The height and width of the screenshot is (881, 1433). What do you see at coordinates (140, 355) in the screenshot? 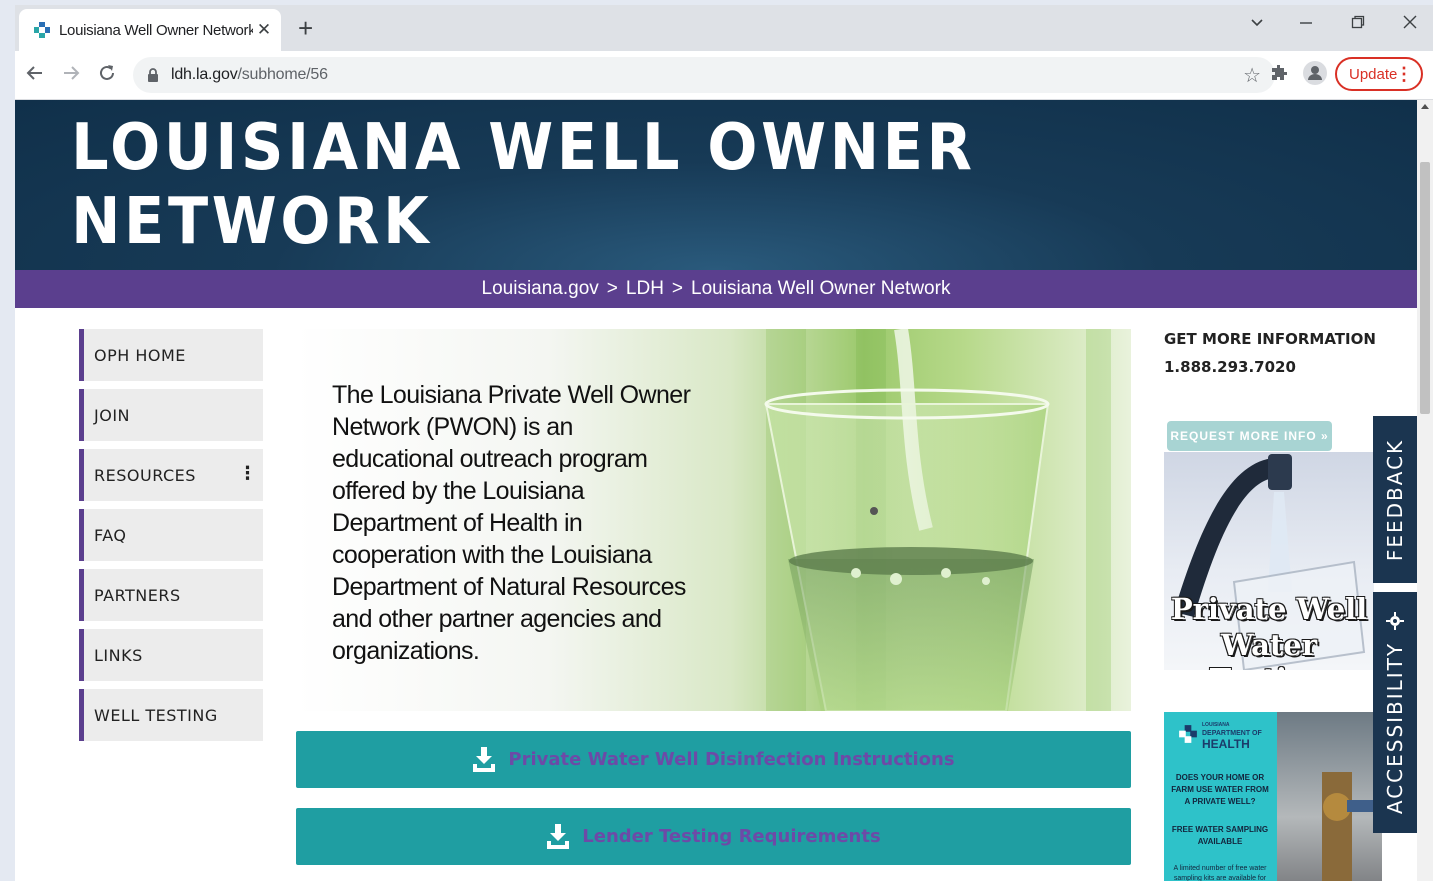
I see `nav-label: OPH HOME` at bounding box center [140, 355].